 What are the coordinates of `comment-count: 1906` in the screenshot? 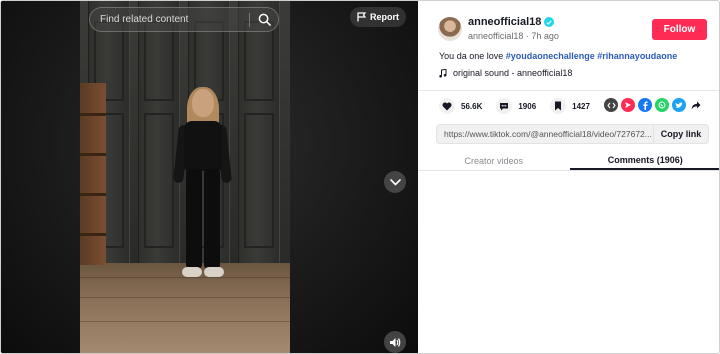 It's located at (527, 106).